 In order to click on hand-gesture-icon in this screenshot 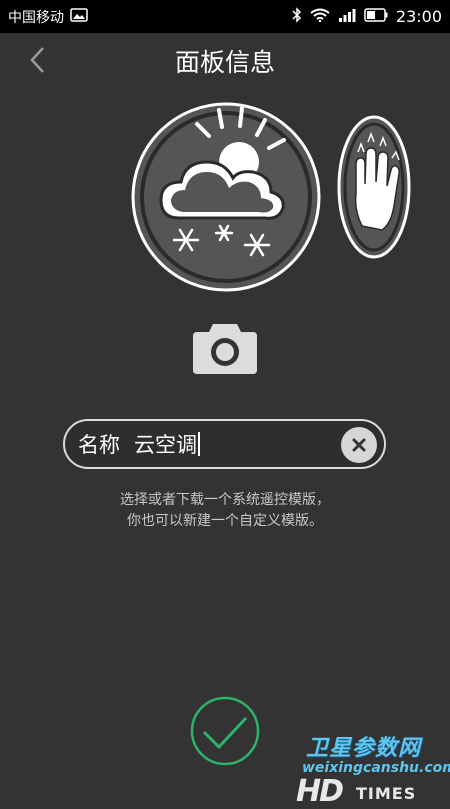, I will do `click(374, 187)`.